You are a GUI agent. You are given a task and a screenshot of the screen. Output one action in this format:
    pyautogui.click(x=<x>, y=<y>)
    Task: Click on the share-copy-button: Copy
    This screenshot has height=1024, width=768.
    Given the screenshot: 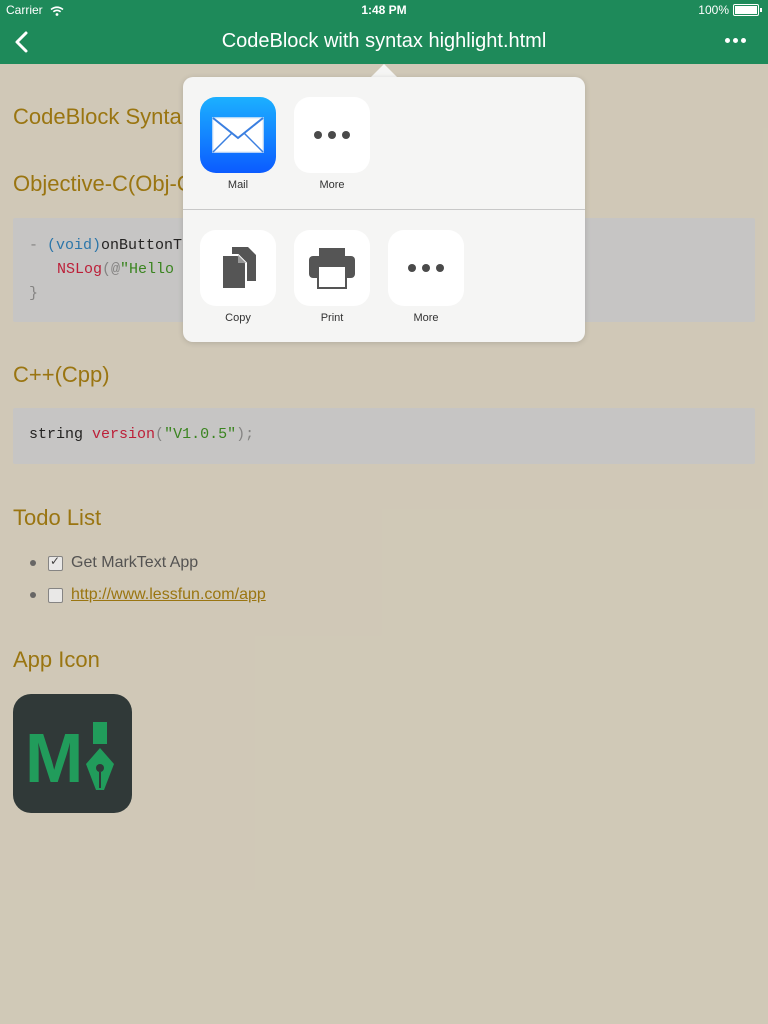 What is the action you would take?
    pyautogui.click(x=238, y=277)
    